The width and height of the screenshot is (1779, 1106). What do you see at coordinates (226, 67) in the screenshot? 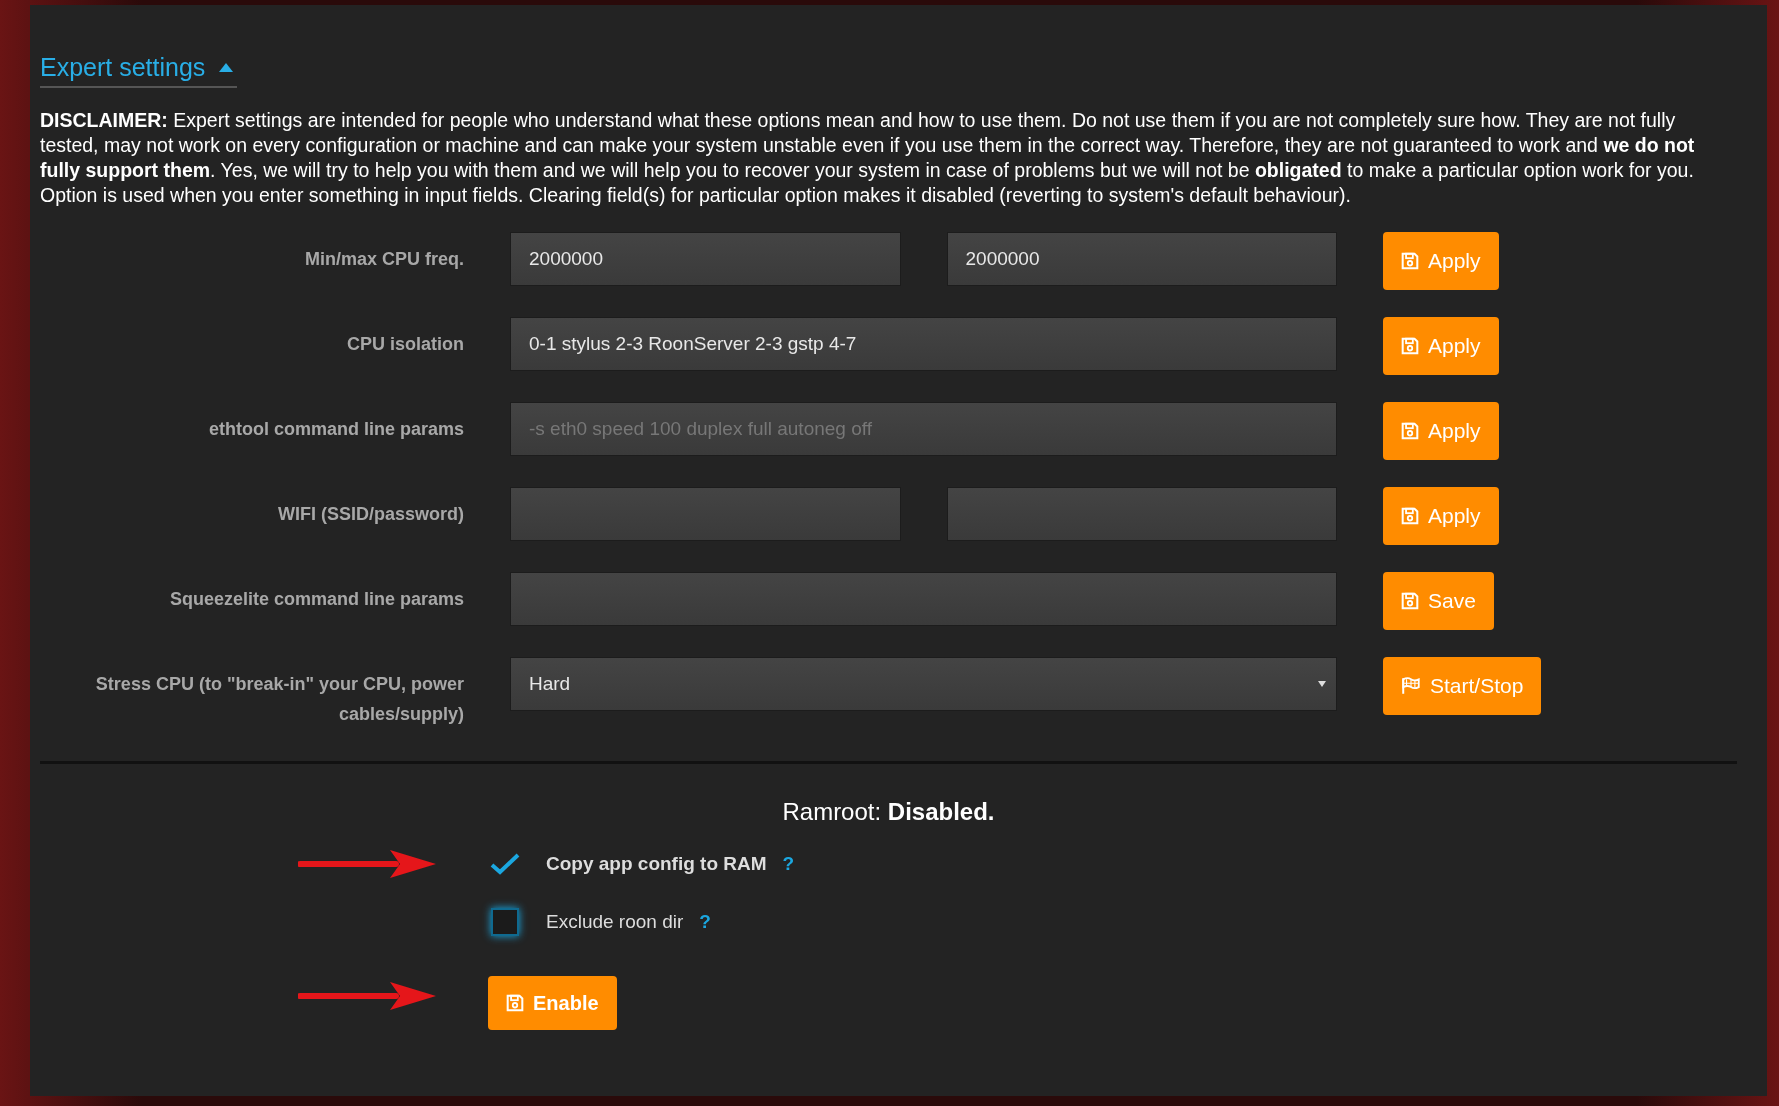
I see `caret-icon` at bounding box center [226, 67].